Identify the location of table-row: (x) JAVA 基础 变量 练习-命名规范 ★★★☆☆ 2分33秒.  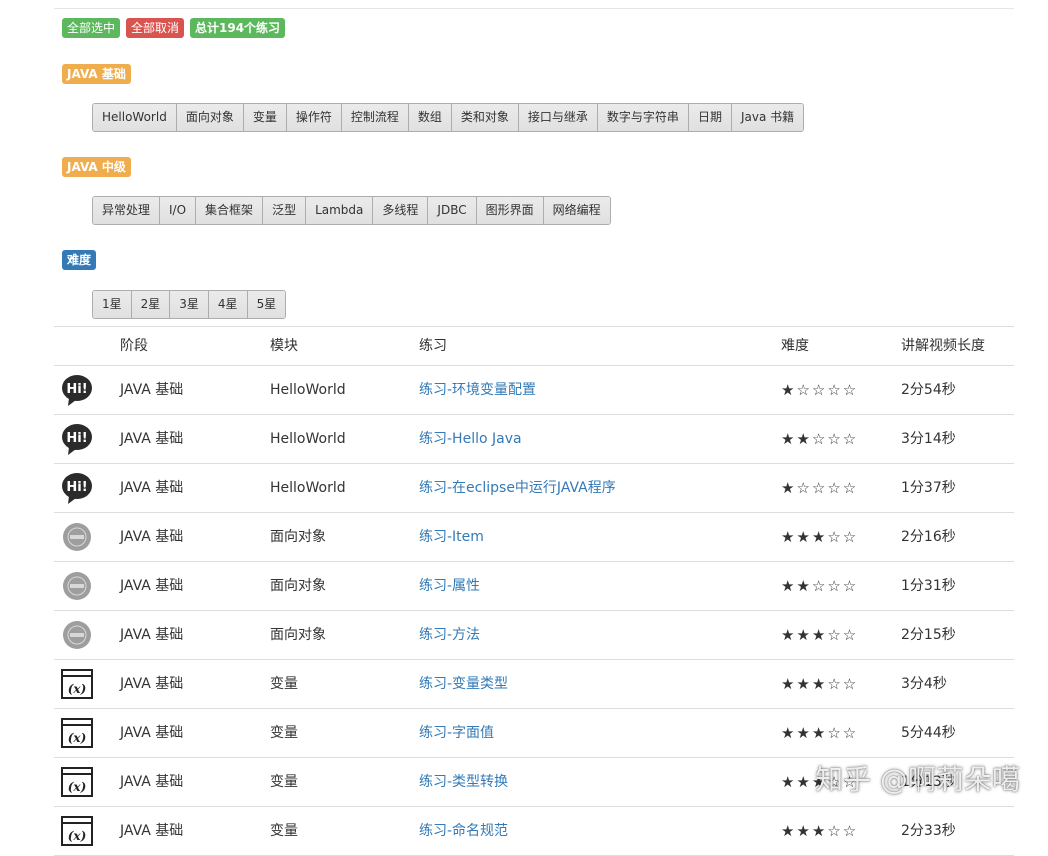
(534, 831).